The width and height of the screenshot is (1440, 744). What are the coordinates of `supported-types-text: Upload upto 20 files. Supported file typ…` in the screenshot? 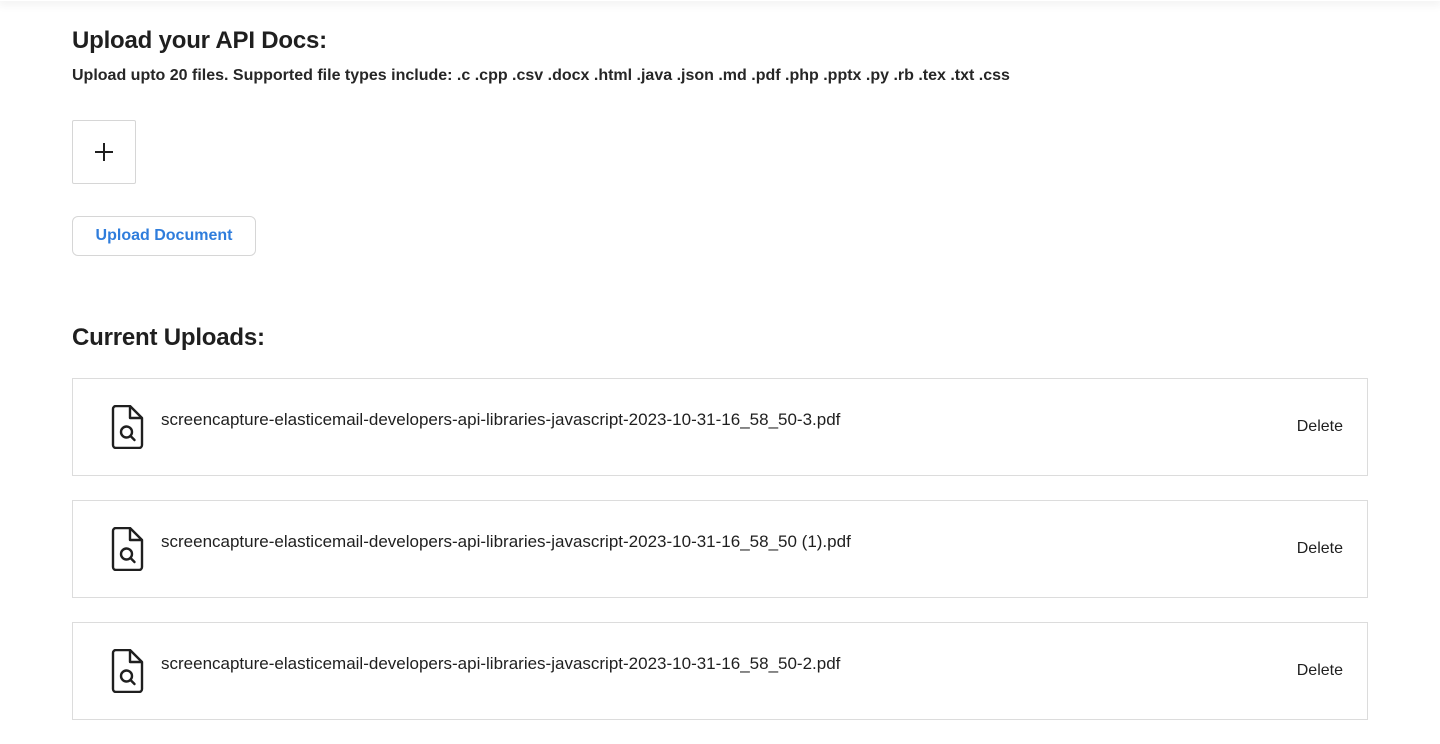 It's located at (541, 75).